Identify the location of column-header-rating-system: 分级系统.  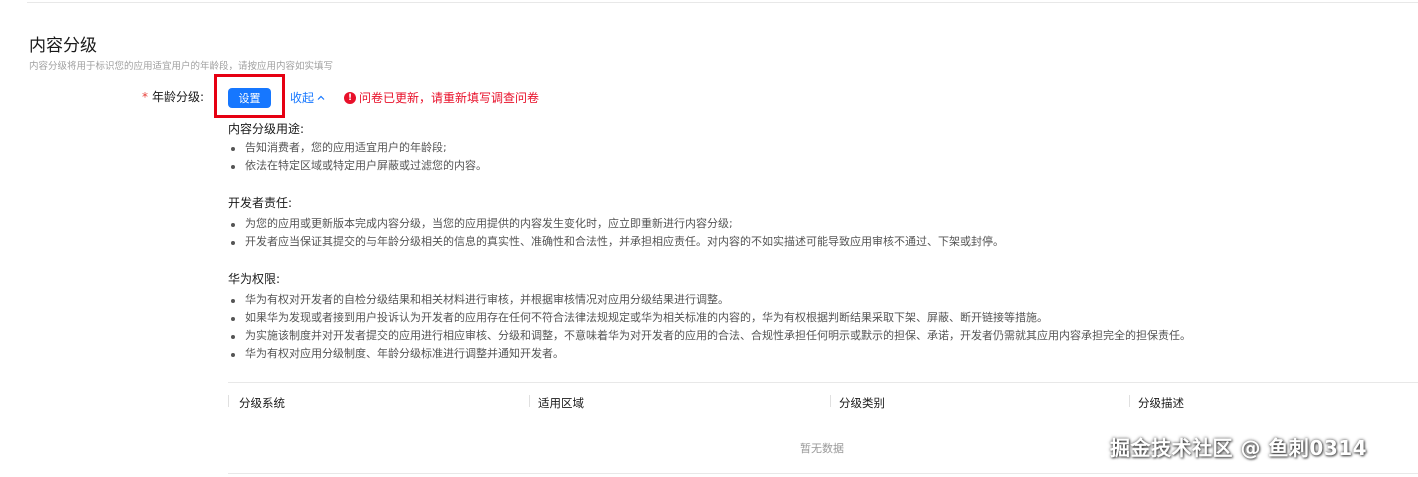
(262, 403).